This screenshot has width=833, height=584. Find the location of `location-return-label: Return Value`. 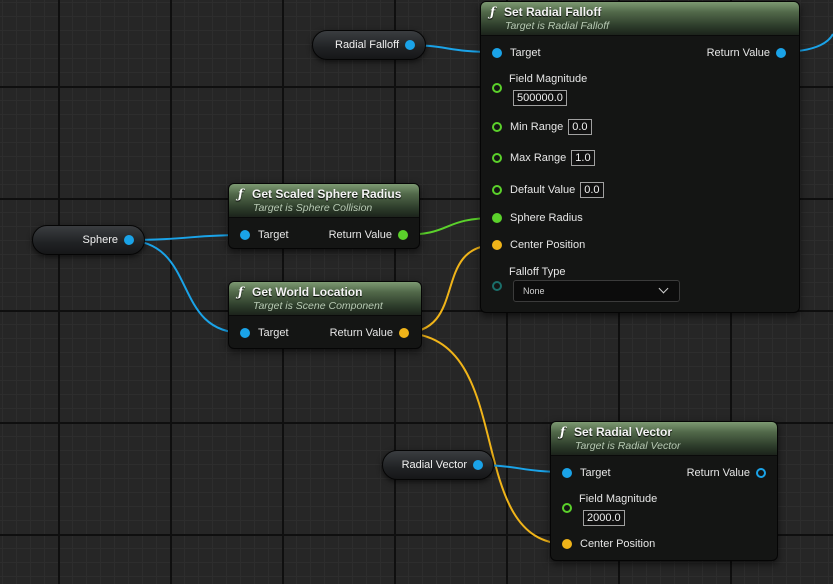

location-return-label: Return Value is located at coordinates (361, 333).